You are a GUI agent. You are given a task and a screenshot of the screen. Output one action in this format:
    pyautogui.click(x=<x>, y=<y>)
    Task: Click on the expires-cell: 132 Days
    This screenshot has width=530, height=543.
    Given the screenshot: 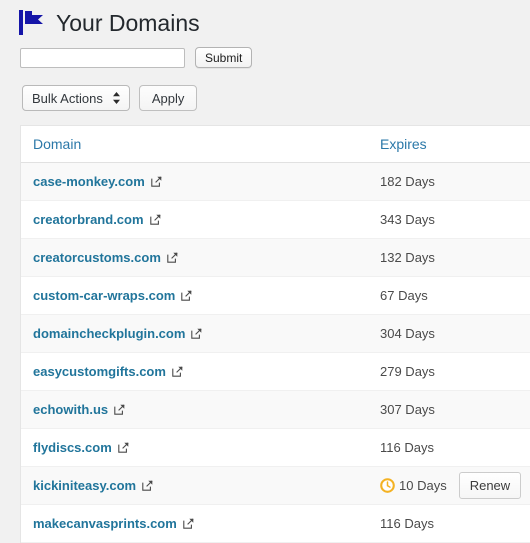 What is the action you would take?
    pyautogui.click(x=449, y=257)
    